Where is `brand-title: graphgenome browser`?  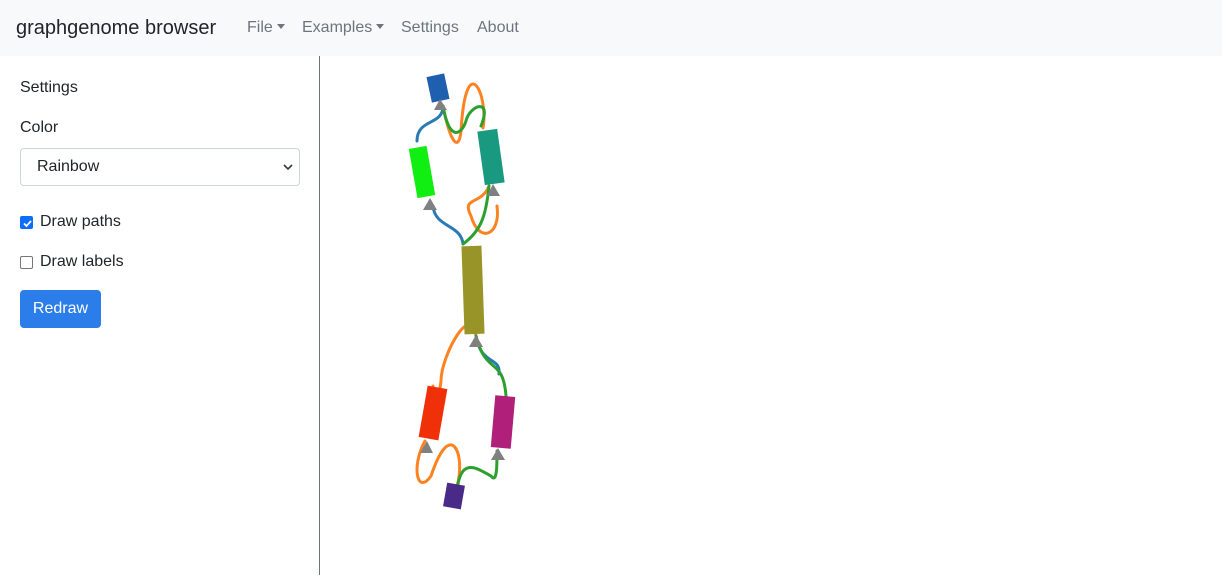 brand-title: graphgenome browser is located at coordinates (116, 28).